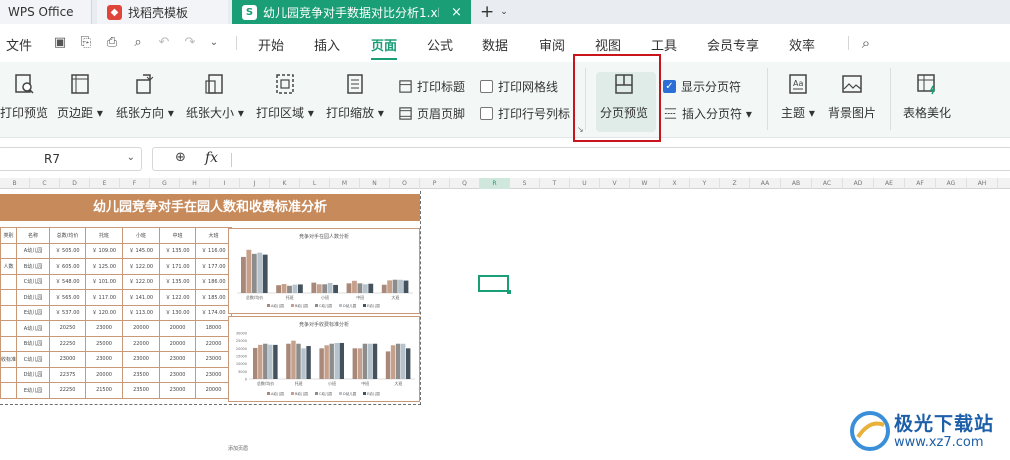  I want to click on table-cell: ￥ 101.00, so click(104, 281).